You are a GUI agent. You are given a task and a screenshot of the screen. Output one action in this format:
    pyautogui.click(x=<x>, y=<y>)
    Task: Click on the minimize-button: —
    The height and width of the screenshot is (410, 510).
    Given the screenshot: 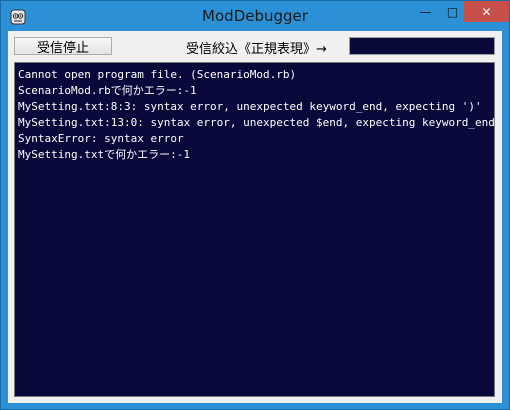 What is the action you would take?
    pyautogui.click(x=425, y=11)
    